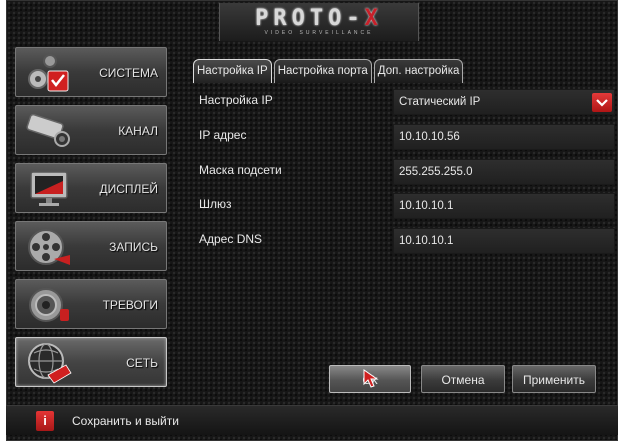 Image resolution: width=624 pixels, height=441 pixels. I want to click on globe-network-icon, so click(49, 363).